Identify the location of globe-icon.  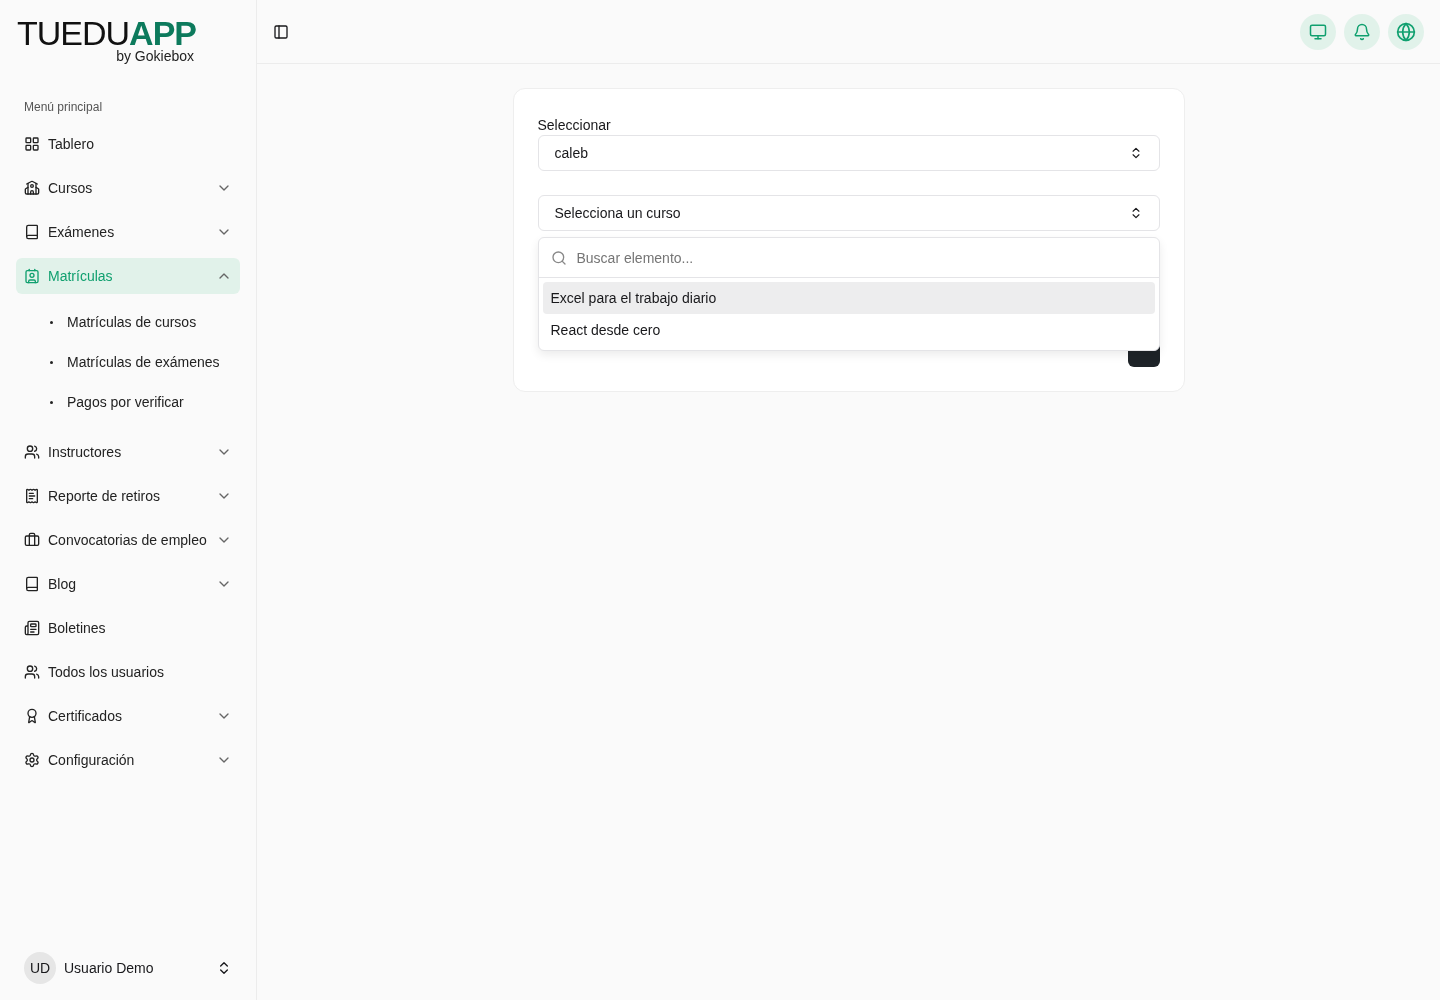
(1406, 31).